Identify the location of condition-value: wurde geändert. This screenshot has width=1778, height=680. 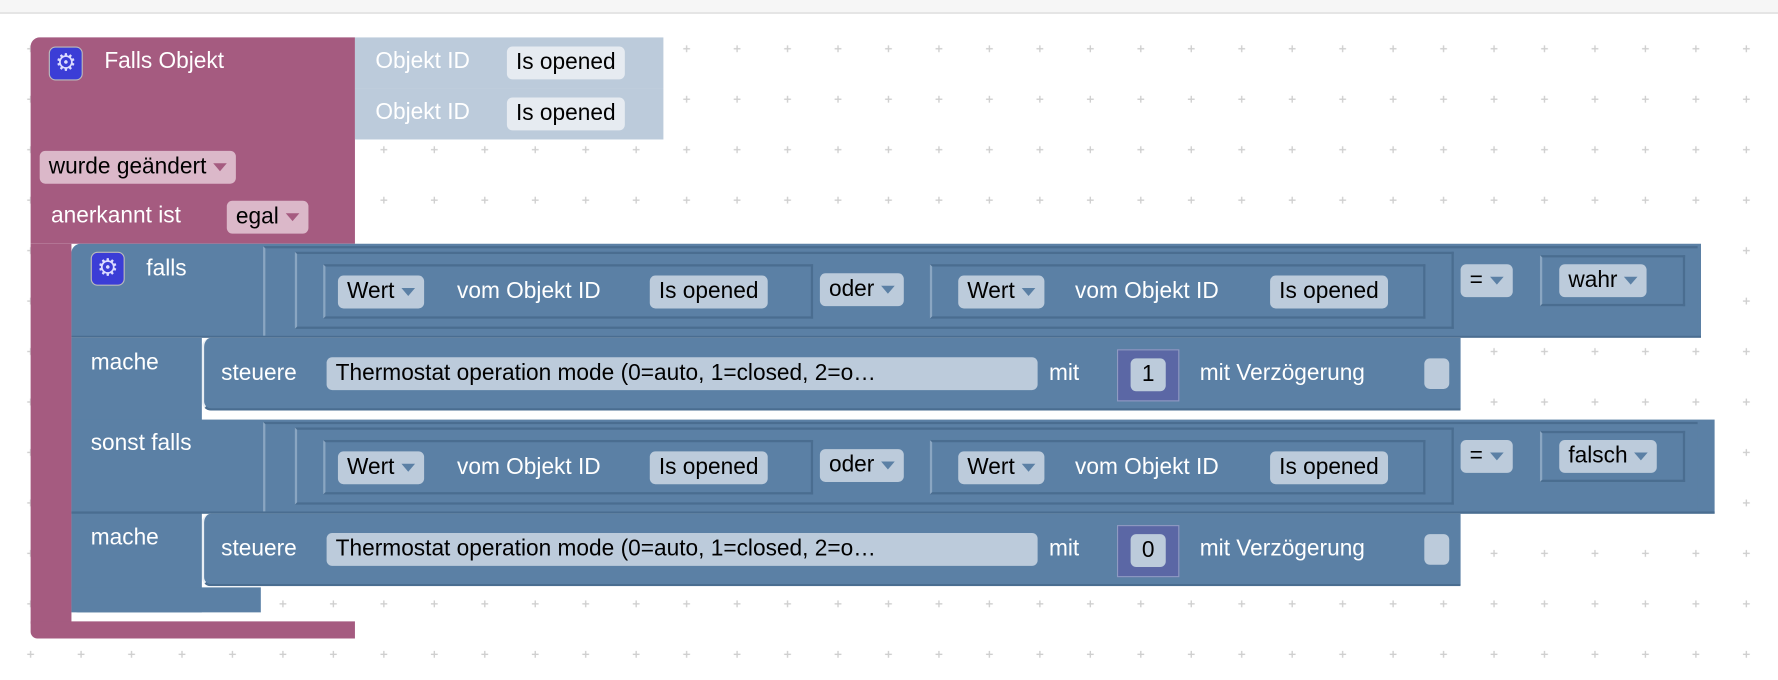
(127, 167).